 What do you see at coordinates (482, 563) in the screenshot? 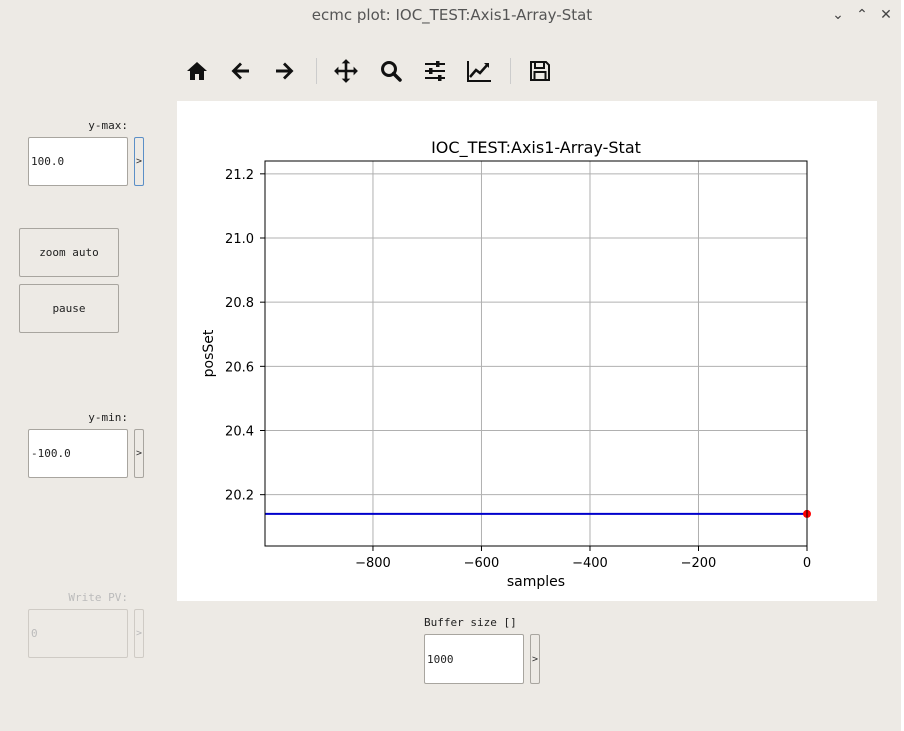
I see `x-tick-label: −600` at bounding box center [482, 563].